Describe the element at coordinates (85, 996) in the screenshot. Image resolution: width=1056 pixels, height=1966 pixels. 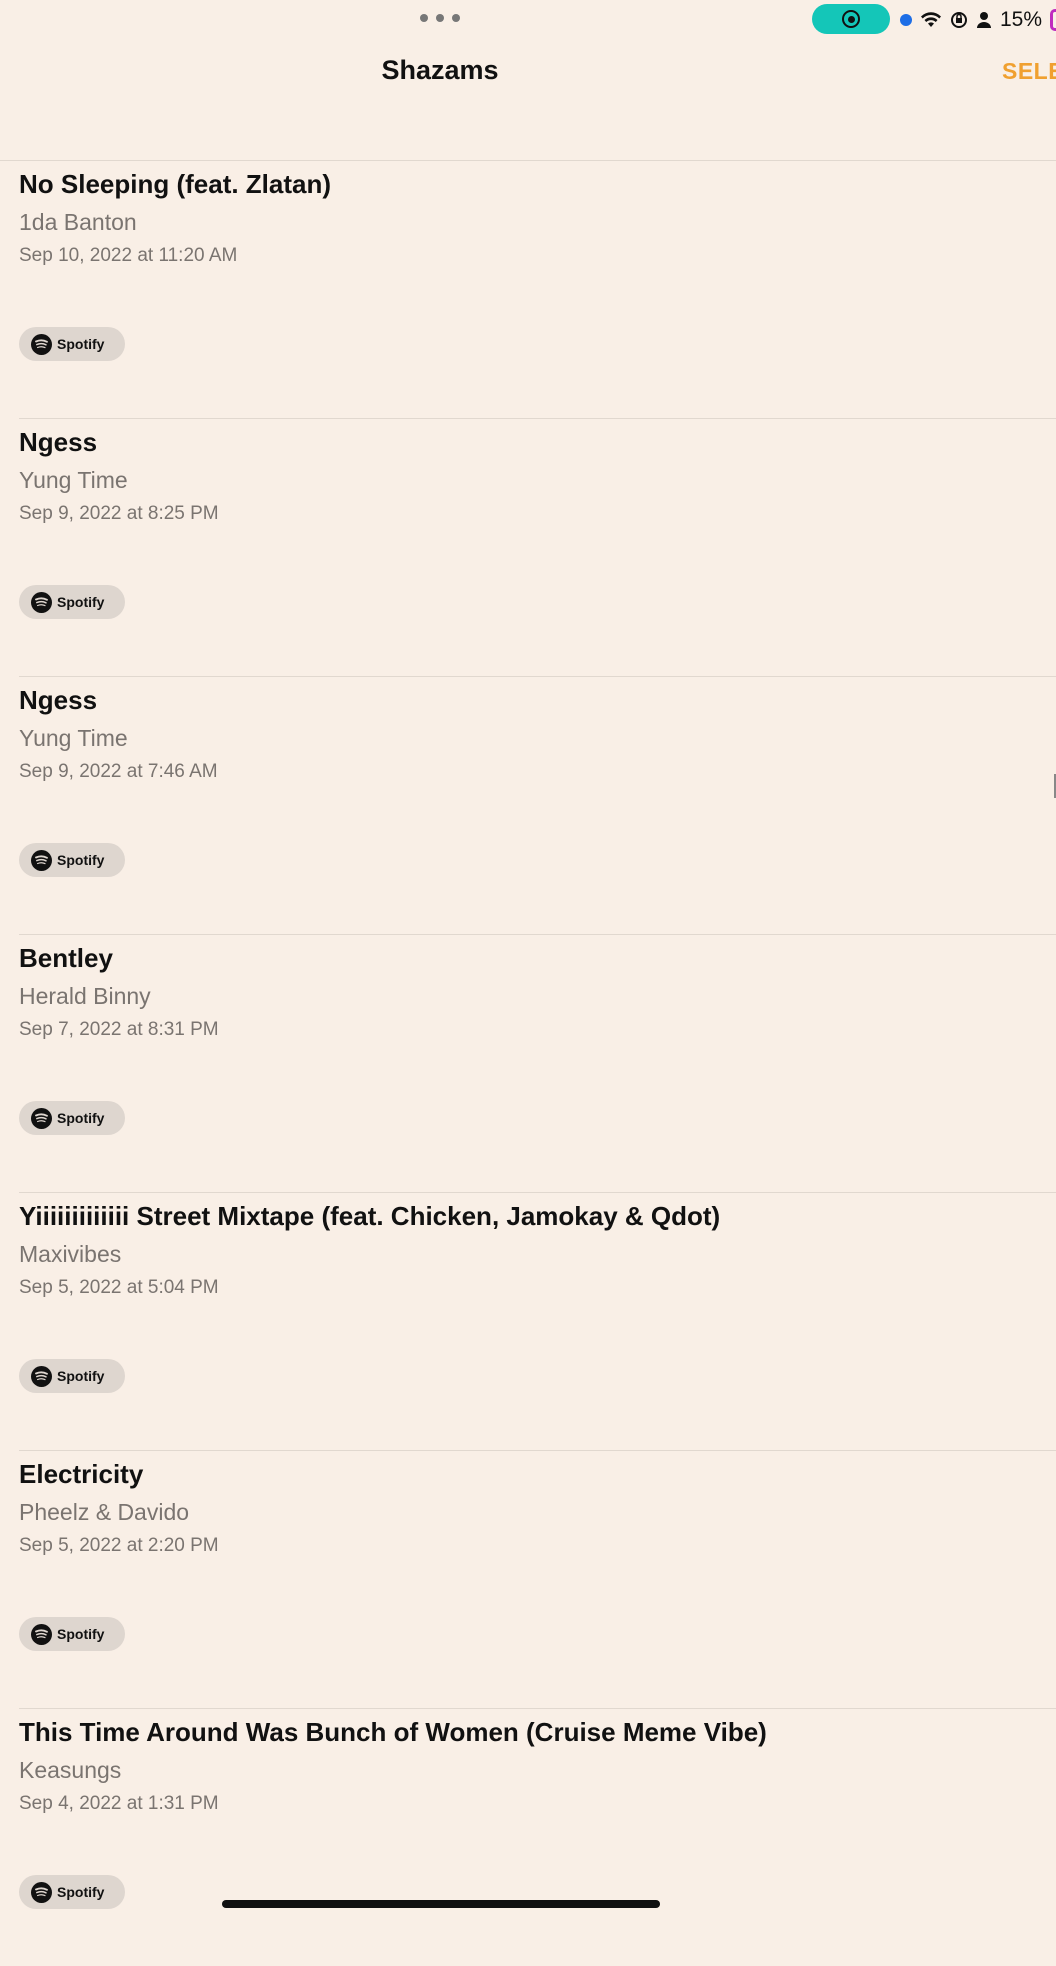
I see `song-artist: Herald Binny` at that location.